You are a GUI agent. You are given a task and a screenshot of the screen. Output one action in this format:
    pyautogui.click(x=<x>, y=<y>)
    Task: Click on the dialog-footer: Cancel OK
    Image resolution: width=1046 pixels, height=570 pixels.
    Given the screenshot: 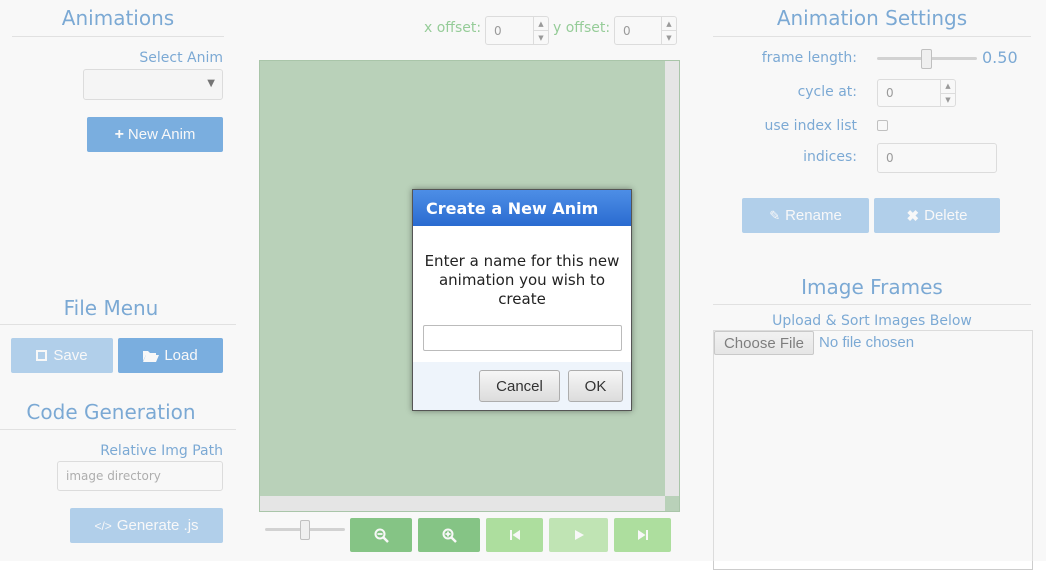 What is the action you would take?
    pyautogui.click(x=522, y=386)
    